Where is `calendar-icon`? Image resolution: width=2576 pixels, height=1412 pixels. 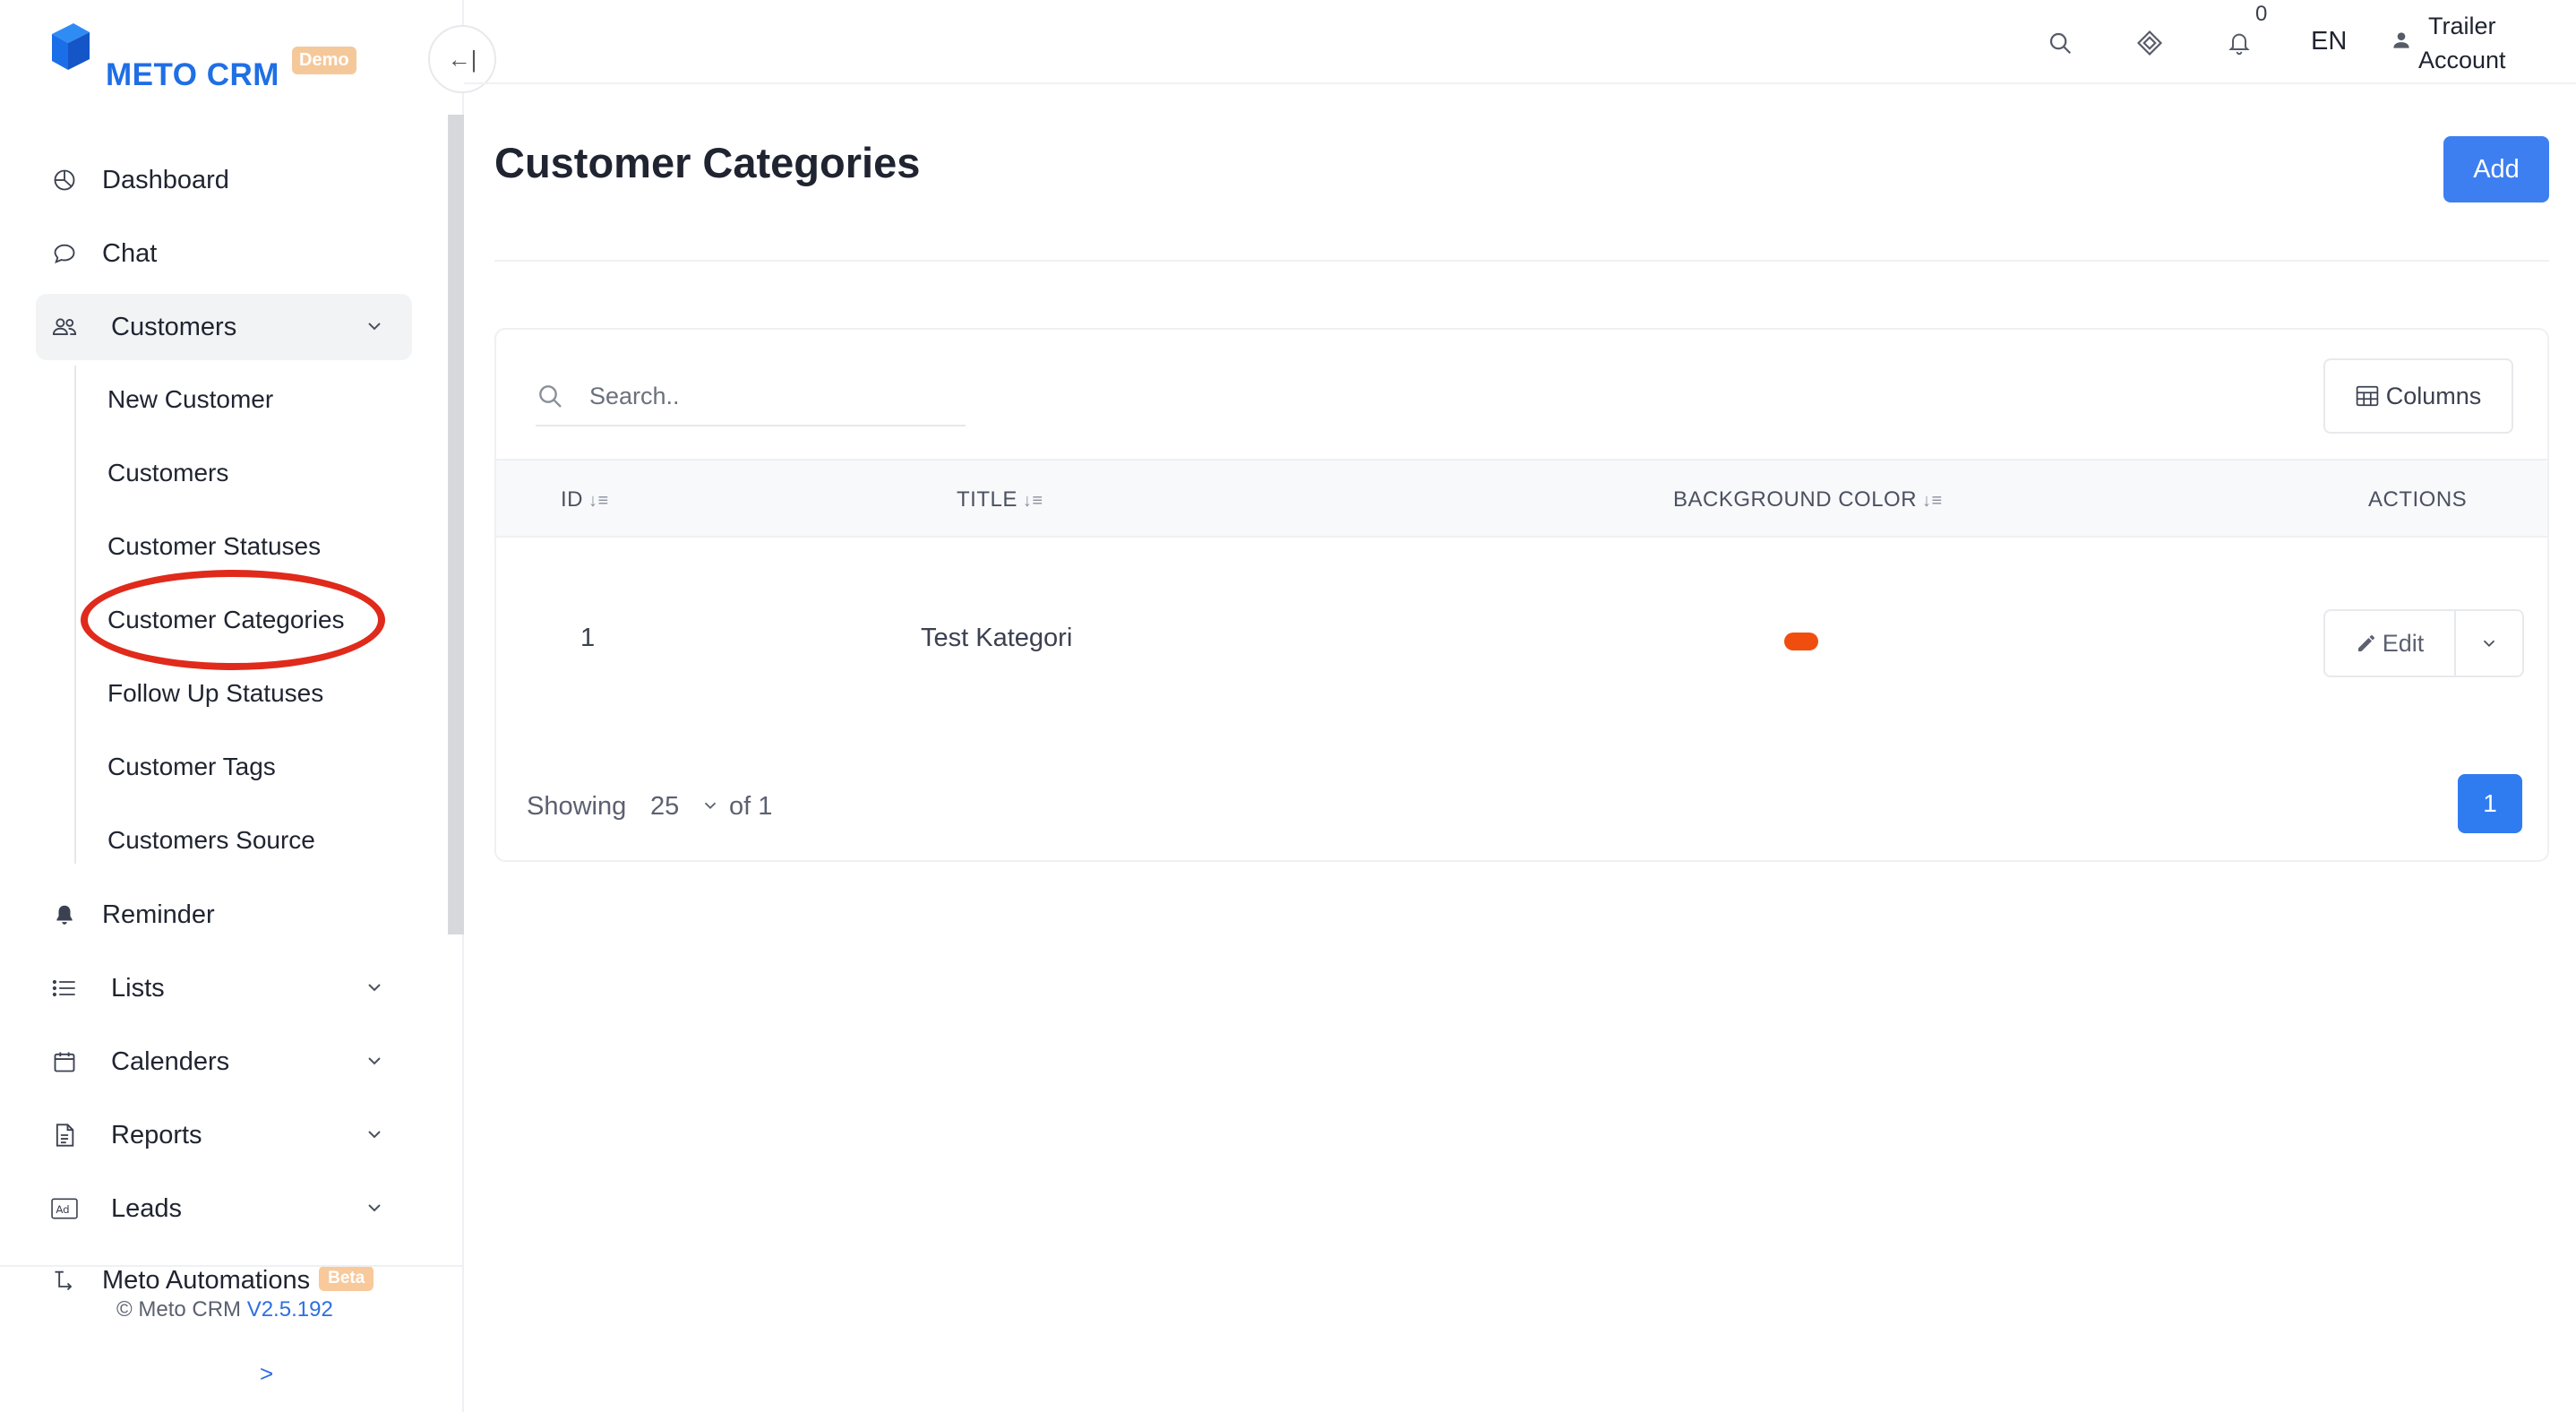 calendar-icon is located at coordinates (64, 1062).